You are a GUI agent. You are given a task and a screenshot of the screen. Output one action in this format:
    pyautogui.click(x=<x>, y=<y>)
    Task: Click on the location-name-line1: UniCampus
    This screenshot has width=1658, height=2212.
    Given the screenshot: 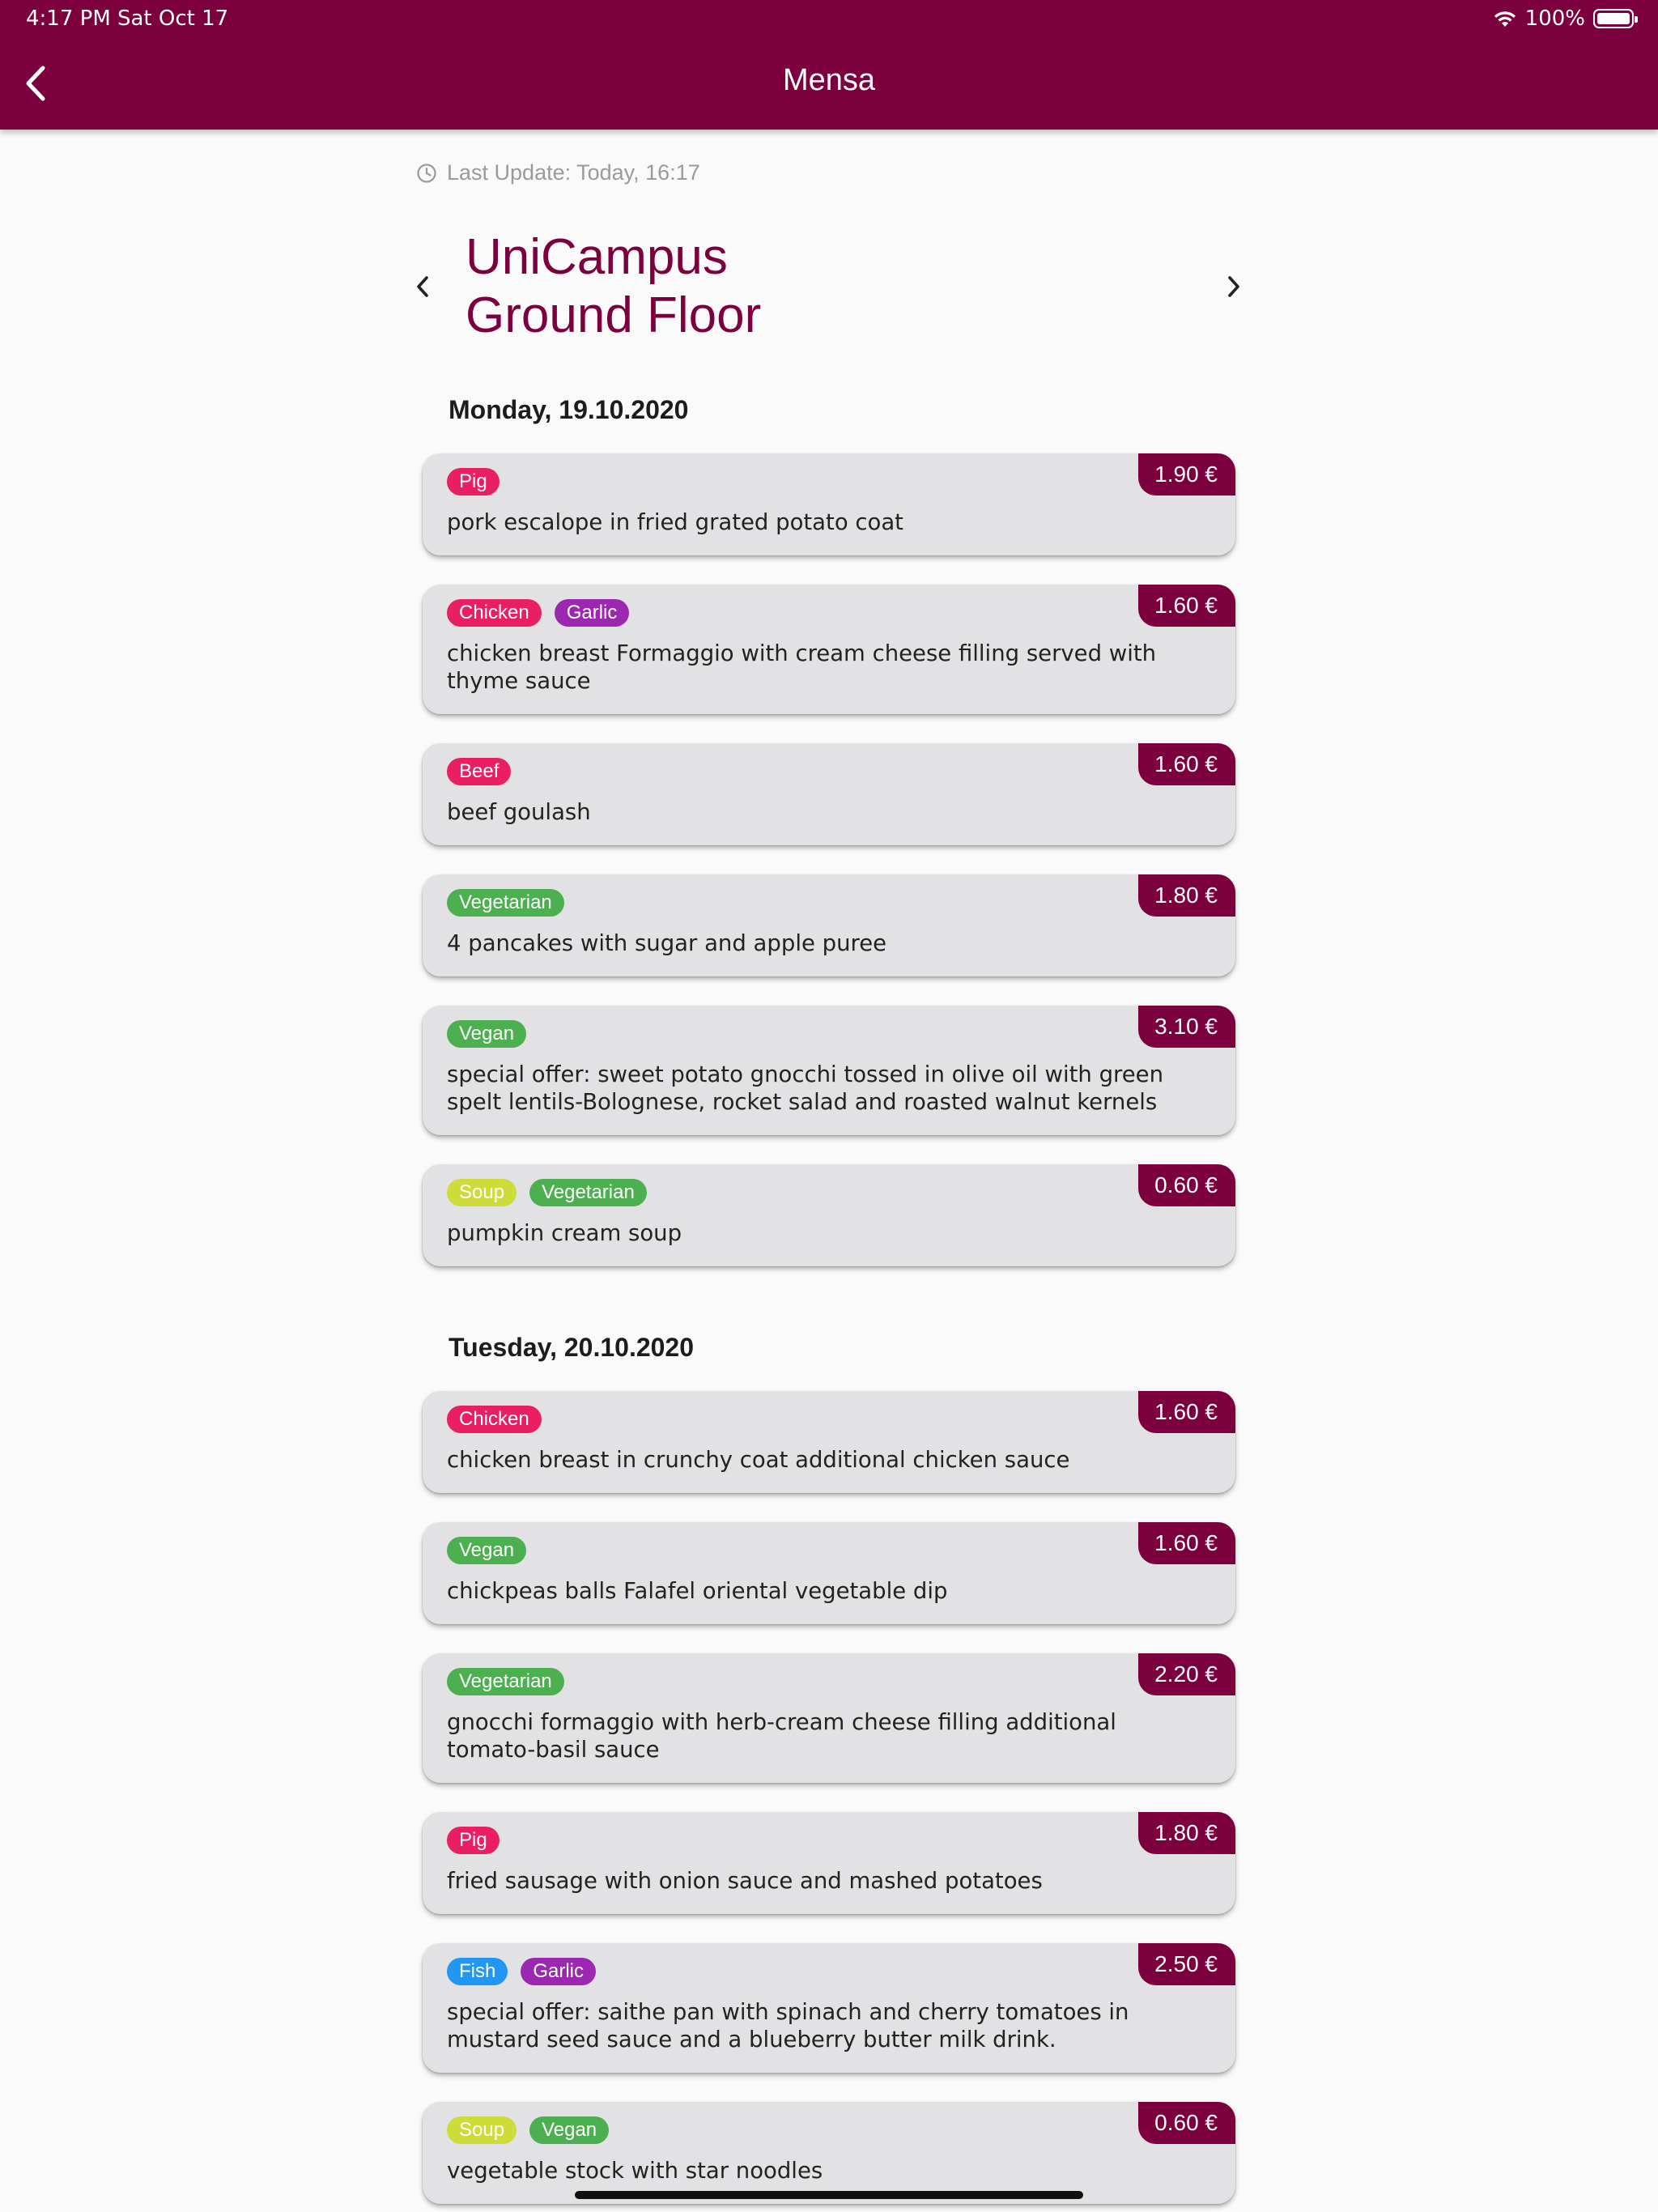 What is the action you would take?
    pyautogui.click(x=597, y=257)
    